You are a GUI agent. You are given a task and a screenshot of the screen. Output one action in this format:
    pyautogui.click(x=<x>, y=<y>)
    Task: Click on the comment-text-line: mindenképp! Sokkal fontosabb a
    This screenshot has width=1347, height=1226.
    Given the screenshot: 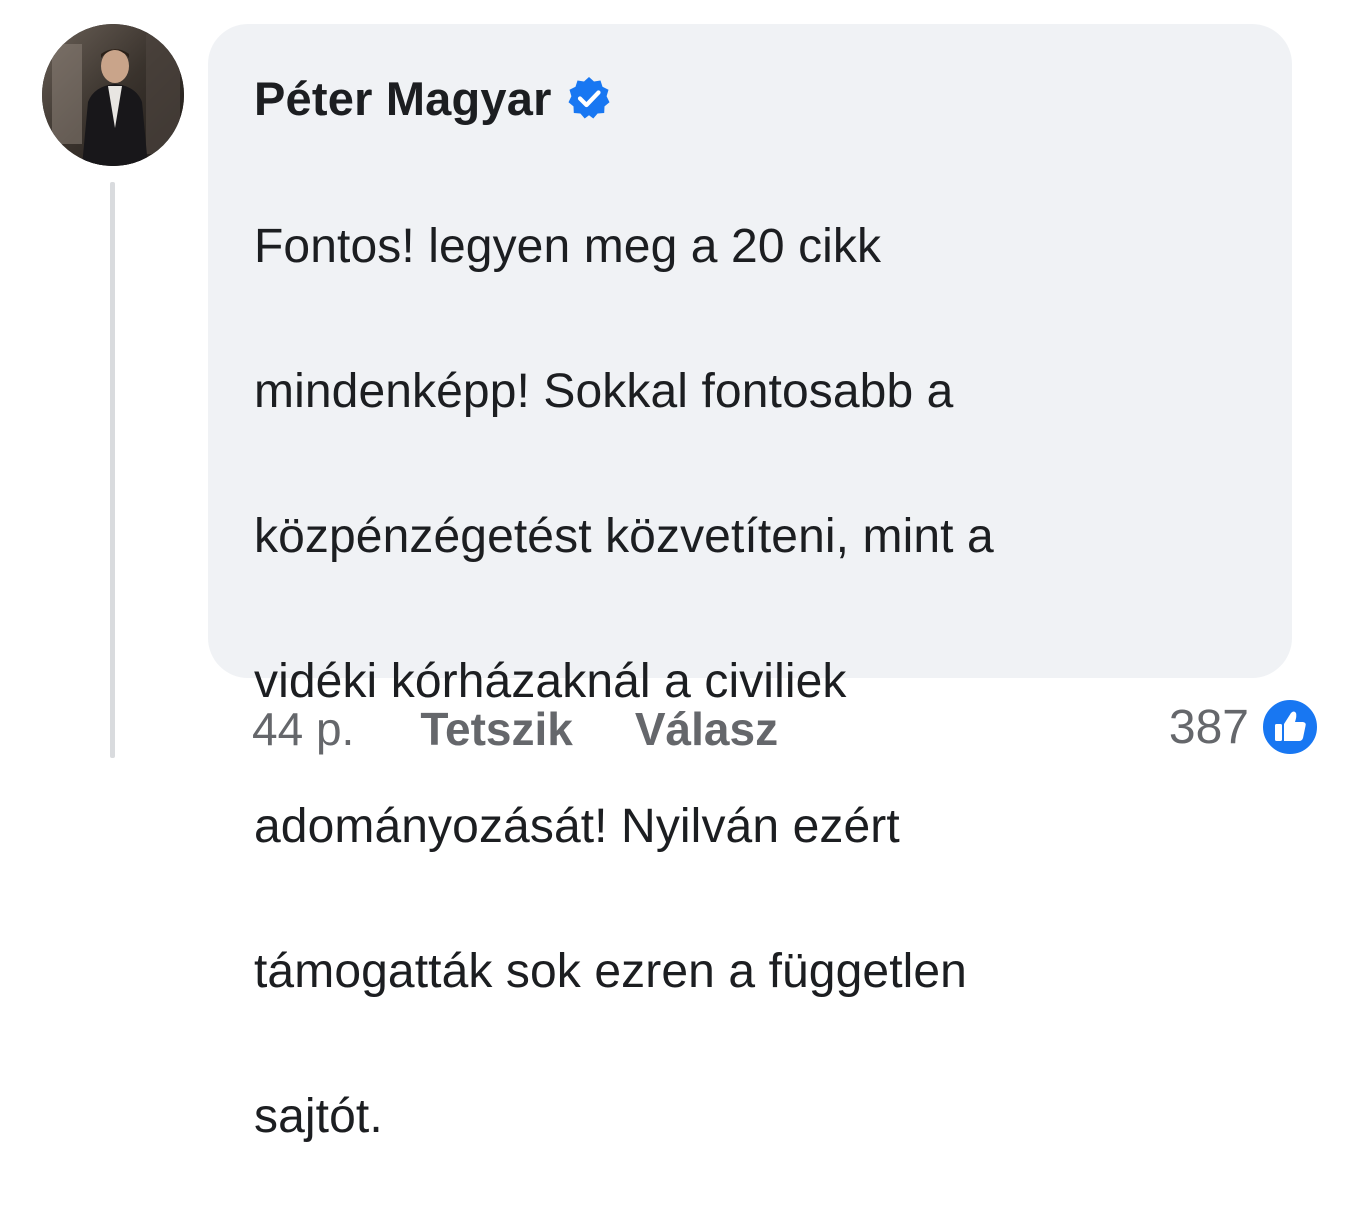 What is the action you would take?
    pyautogui.click(x=604, y=391)
    